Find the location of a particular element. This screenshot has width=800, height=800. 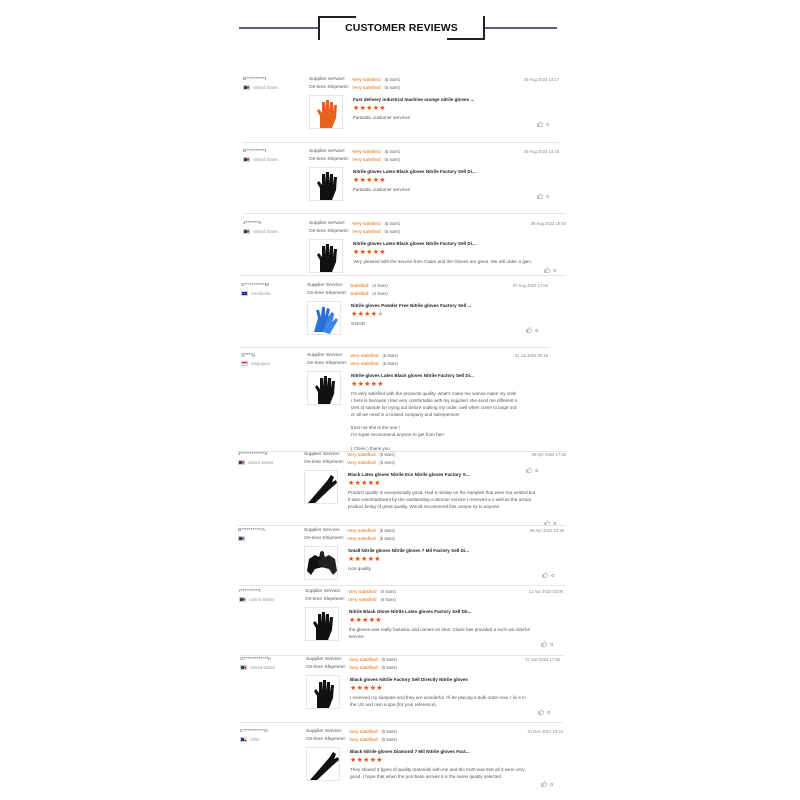

review-comment: nice quality is located at coordinates (359, 568).